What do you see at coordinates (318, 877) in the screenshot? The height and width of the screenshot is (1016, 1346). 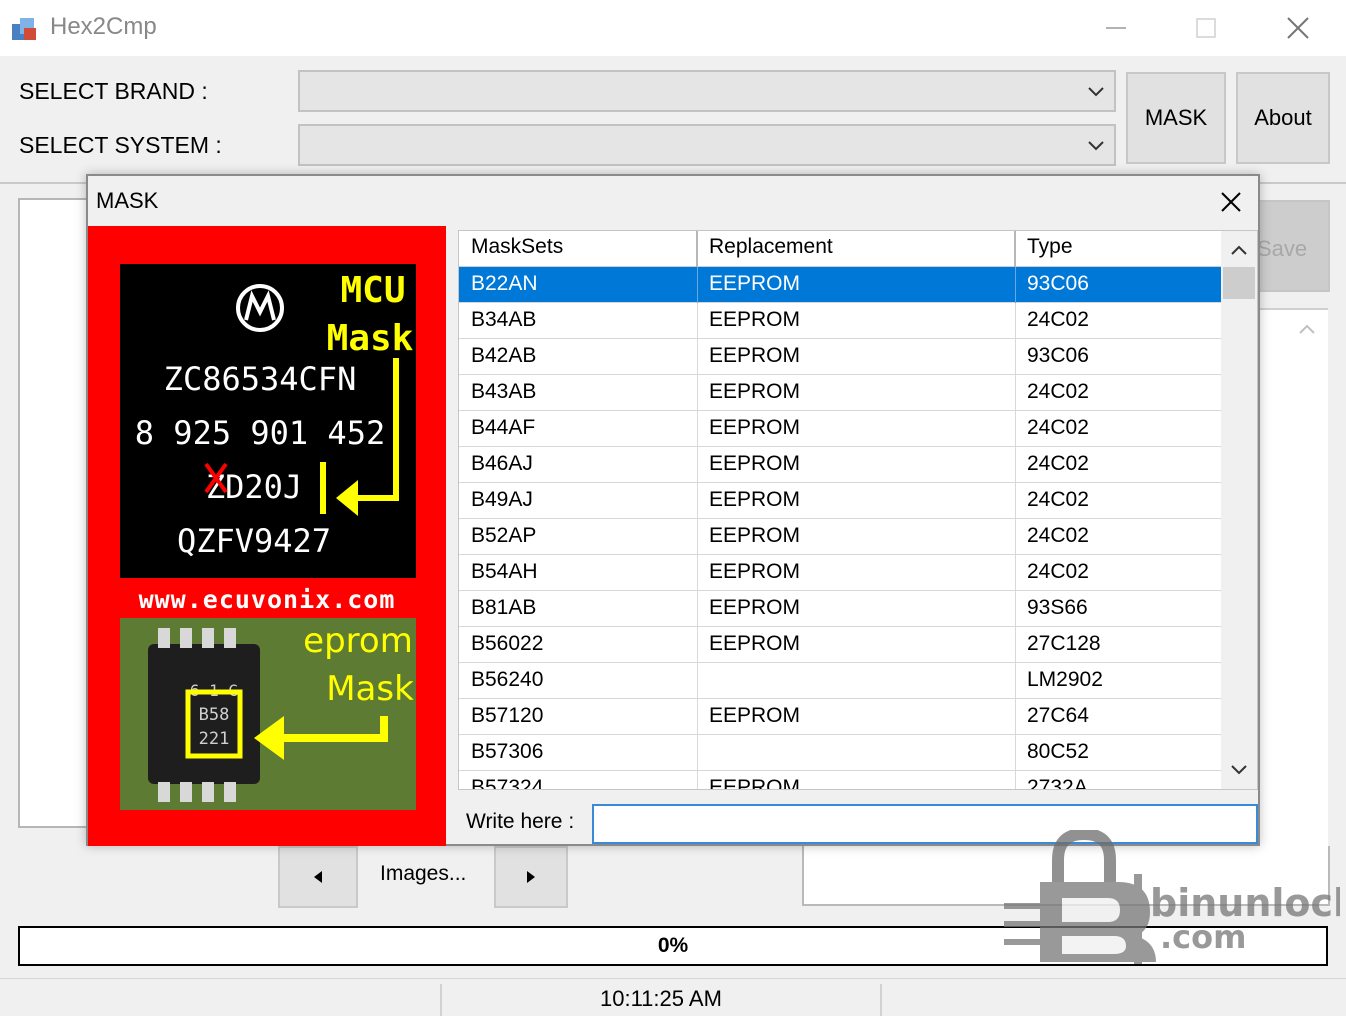 I see `prev-image-button` at bounding box center [318, 877].